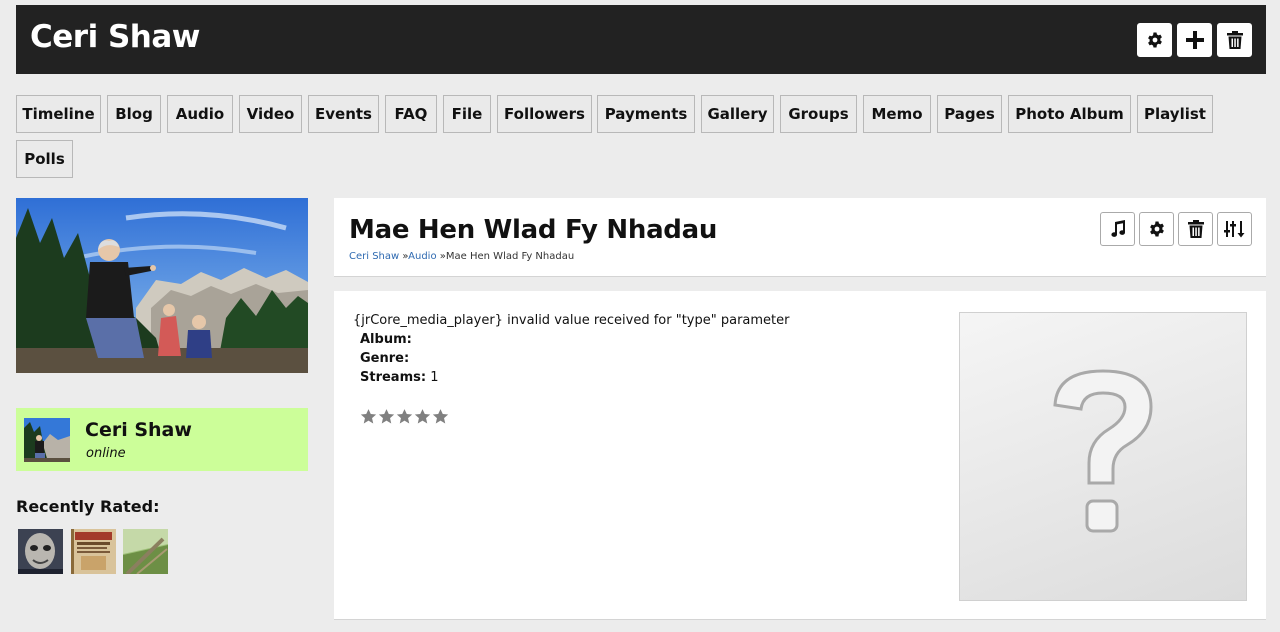 Image resolution: width=1280 pixels, height=632 pixels. I want to click on tab-audio: Audio, so click(200, 114).